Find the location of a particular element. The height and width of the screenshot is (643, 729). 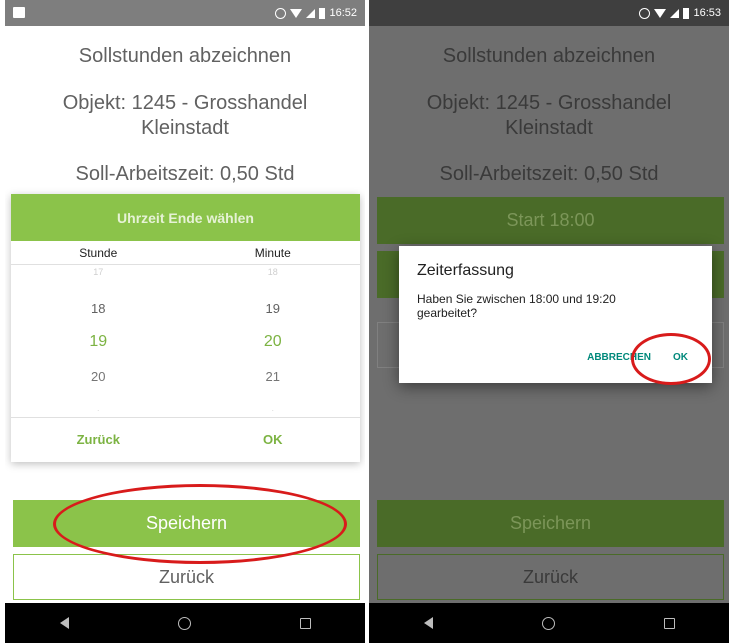

wheel-row-selected: 19 20 is located at coordinates (185, 342).